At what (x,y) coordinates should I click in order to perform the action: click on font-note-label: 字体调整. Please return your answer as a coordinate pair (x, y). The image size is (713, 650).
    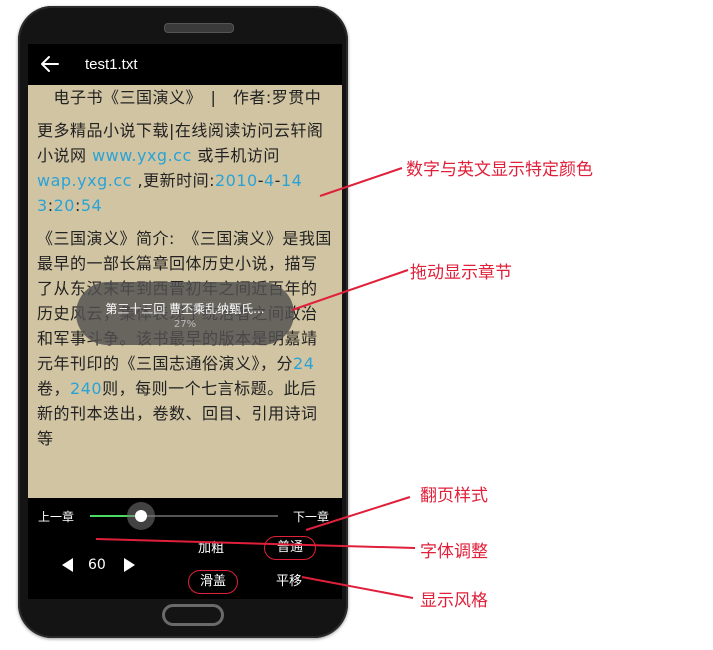
    Looking at the image, I should click on (454, 552).